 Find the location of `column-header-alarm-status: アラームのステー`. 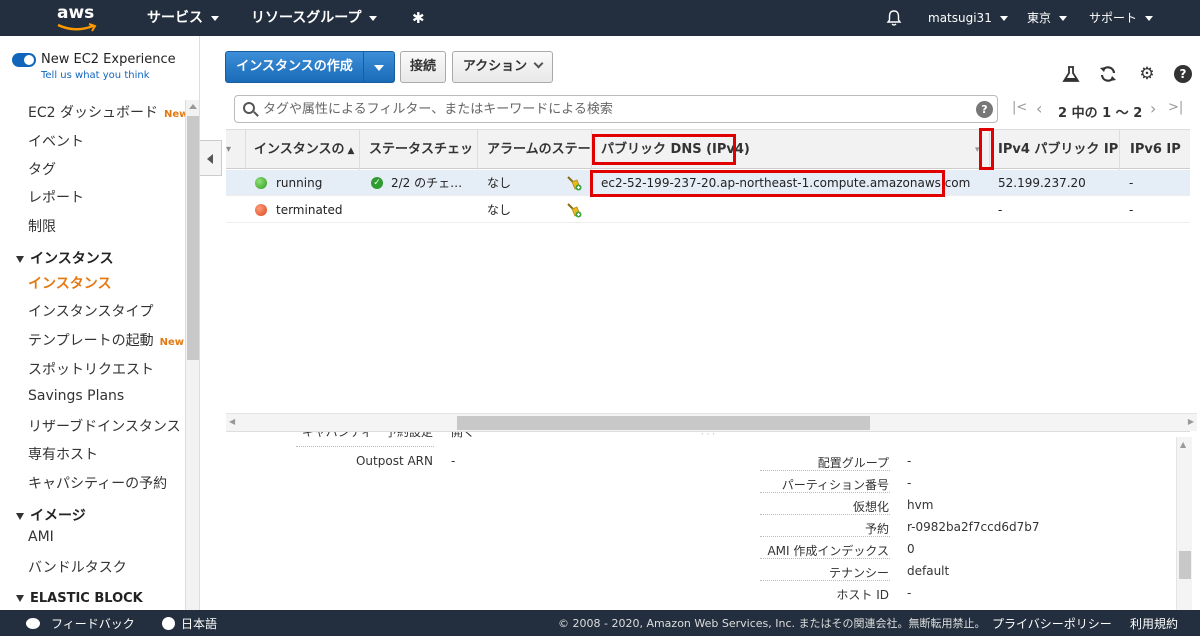

column-header-alarm-status: アラームのステー is located at coordinates (535, 150).